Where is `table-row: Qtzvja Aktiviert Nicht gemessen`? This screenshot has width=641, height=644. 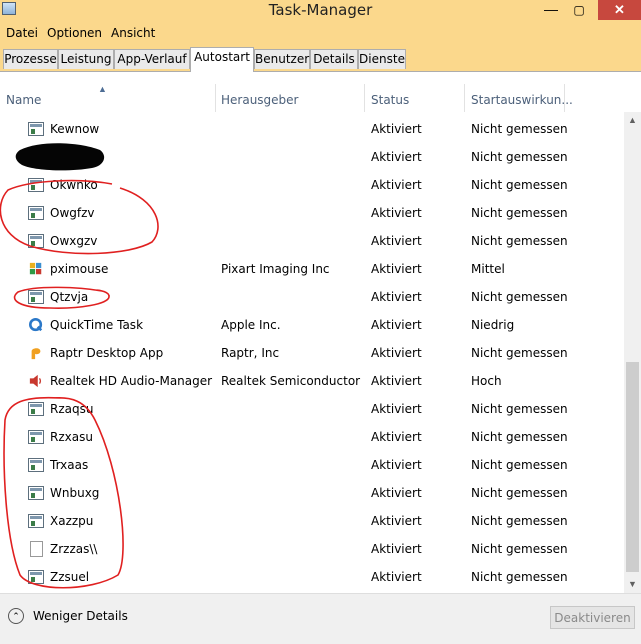 table-row: Qtzvja Aktiviert Nicht gemessen is located at coordinates (312, 297).